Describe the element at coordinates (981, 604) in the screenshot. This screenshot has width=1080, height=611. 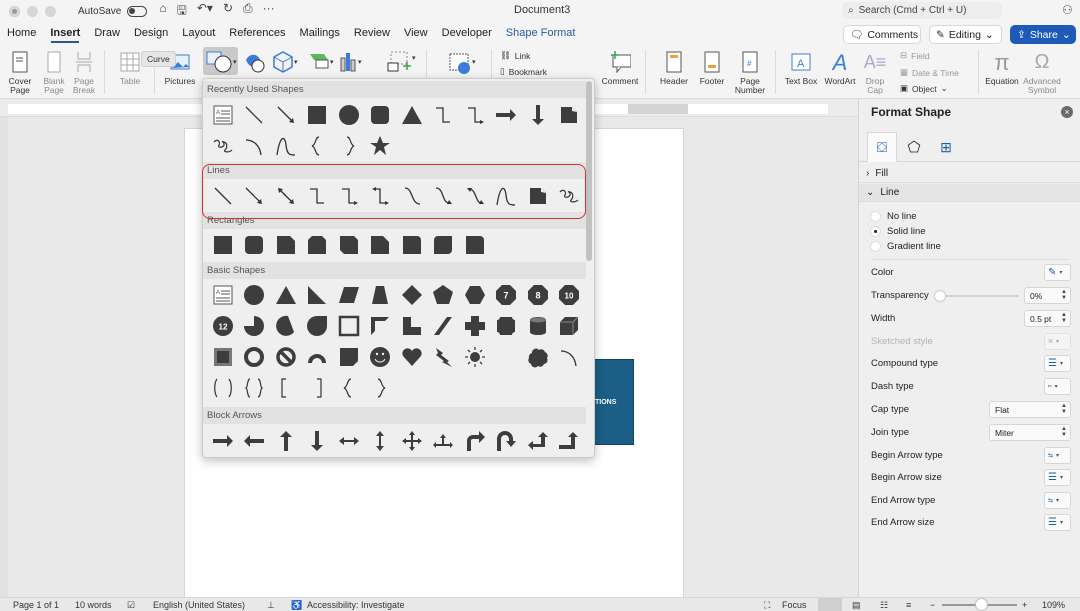
I see `zoom-slider-thumb` at that location.